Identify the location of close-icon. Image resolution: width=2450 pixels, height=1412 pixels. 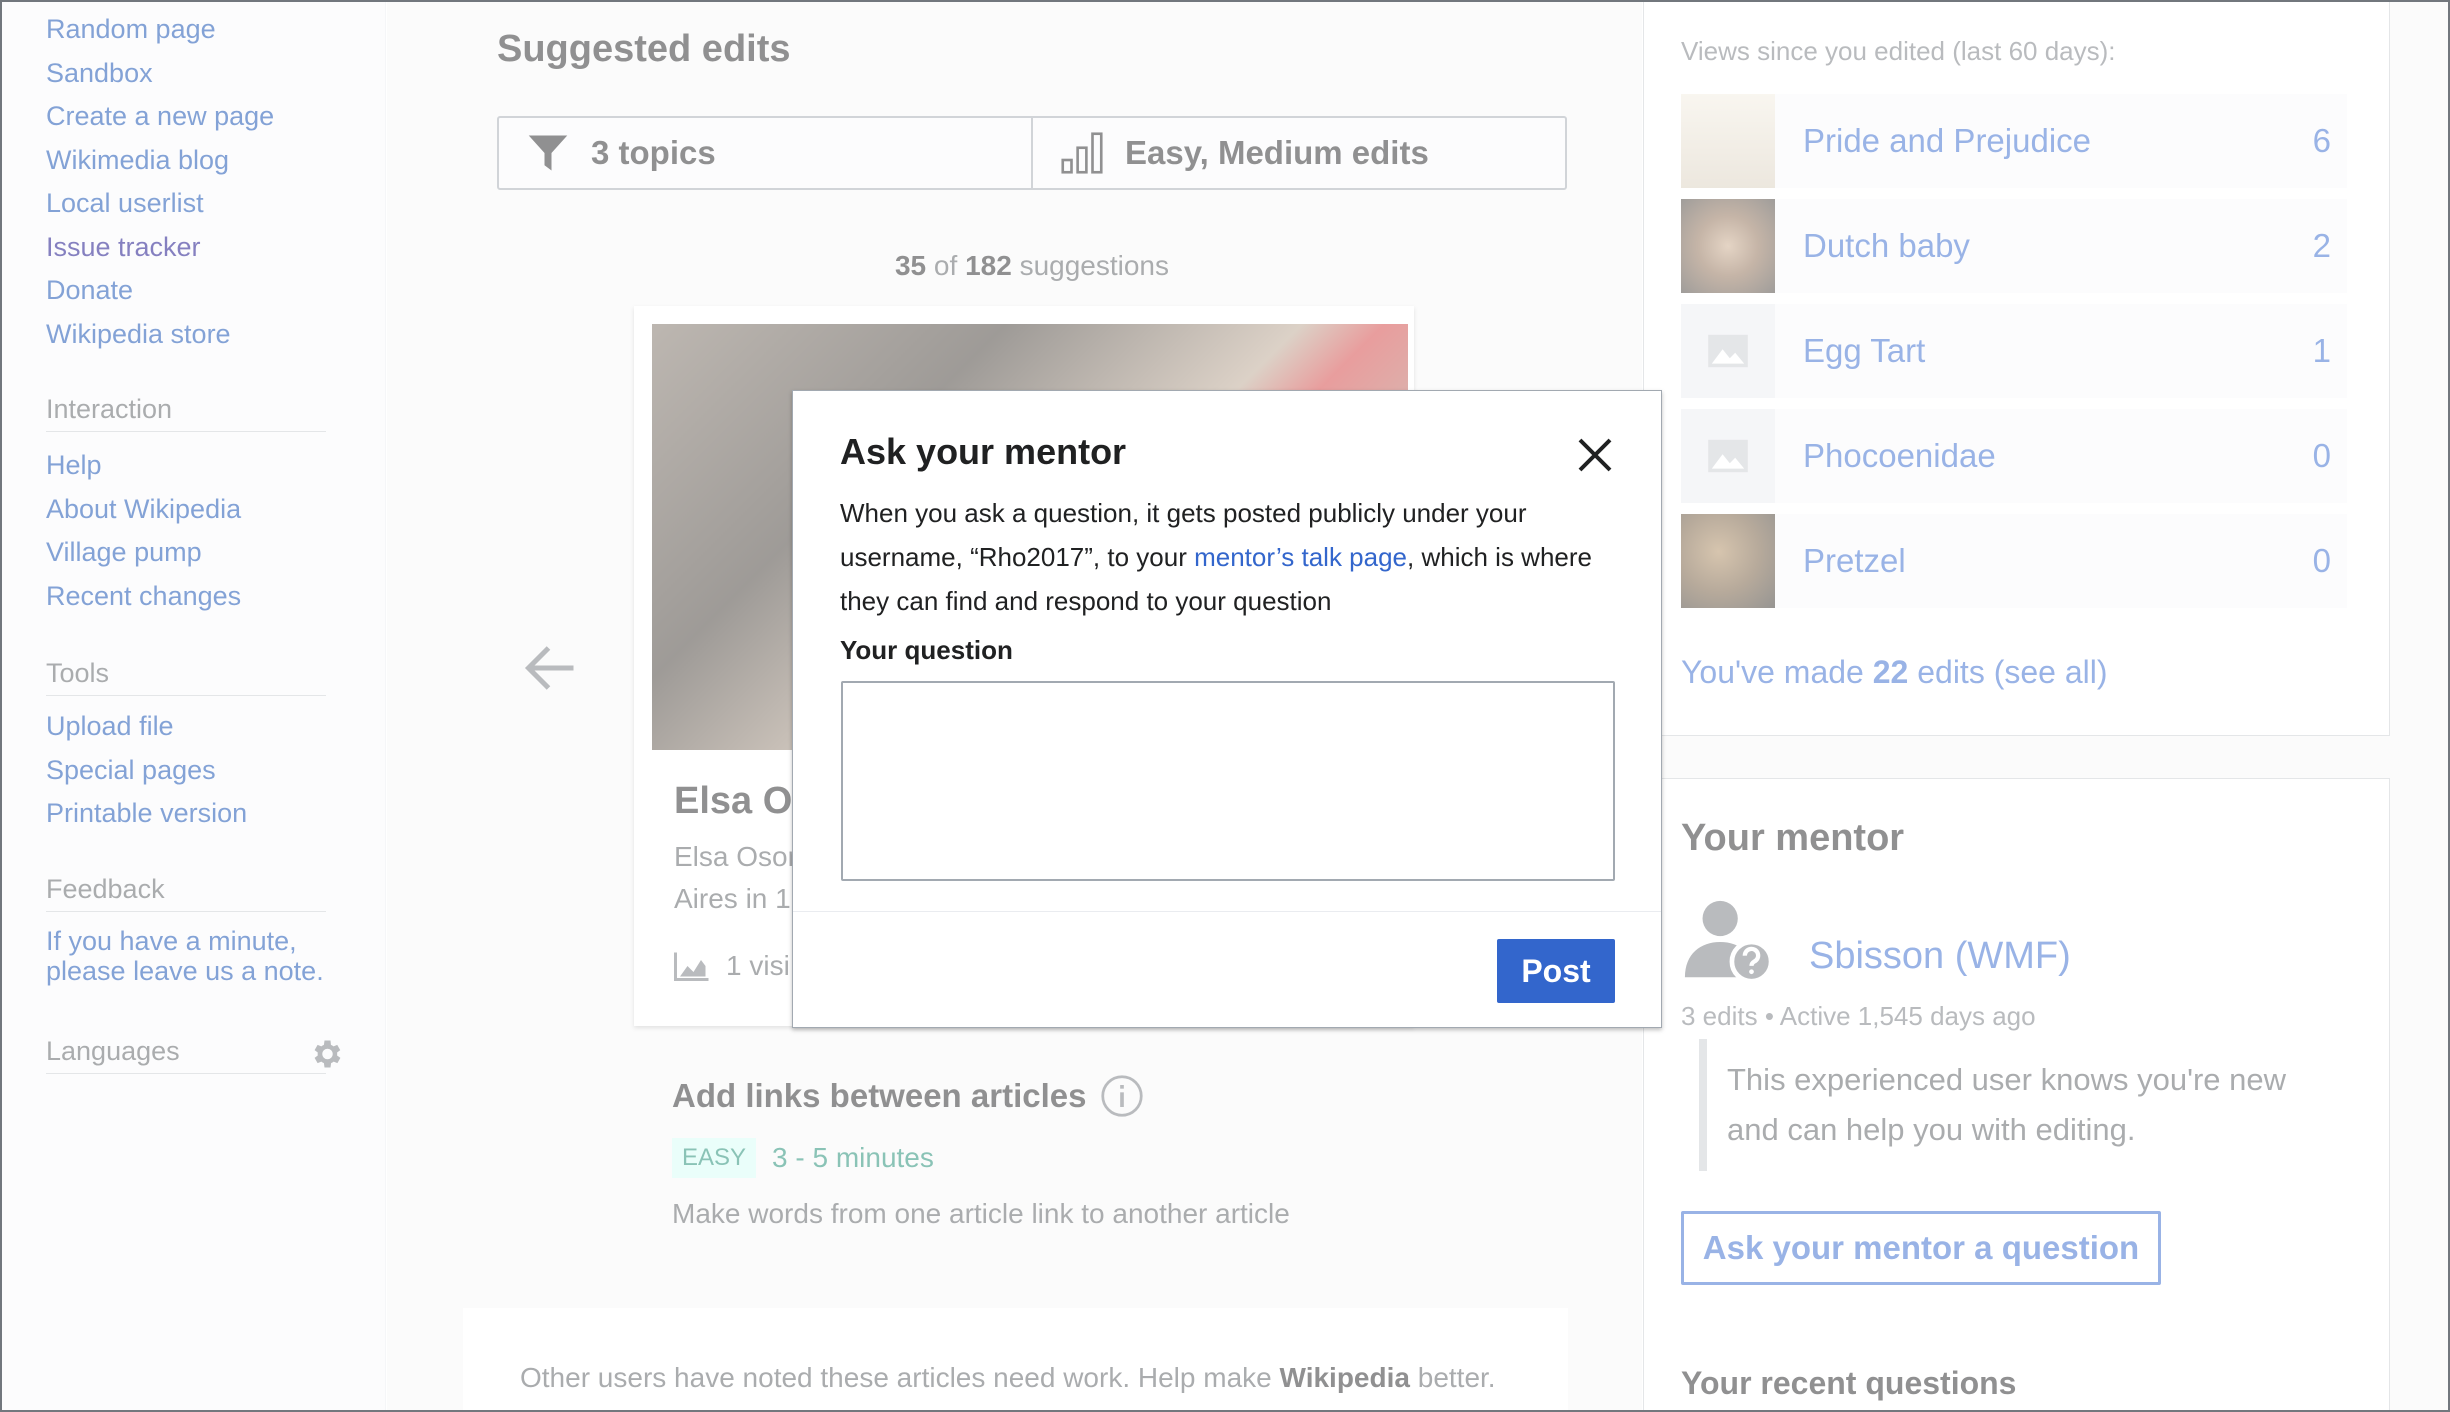
(1595, 455).